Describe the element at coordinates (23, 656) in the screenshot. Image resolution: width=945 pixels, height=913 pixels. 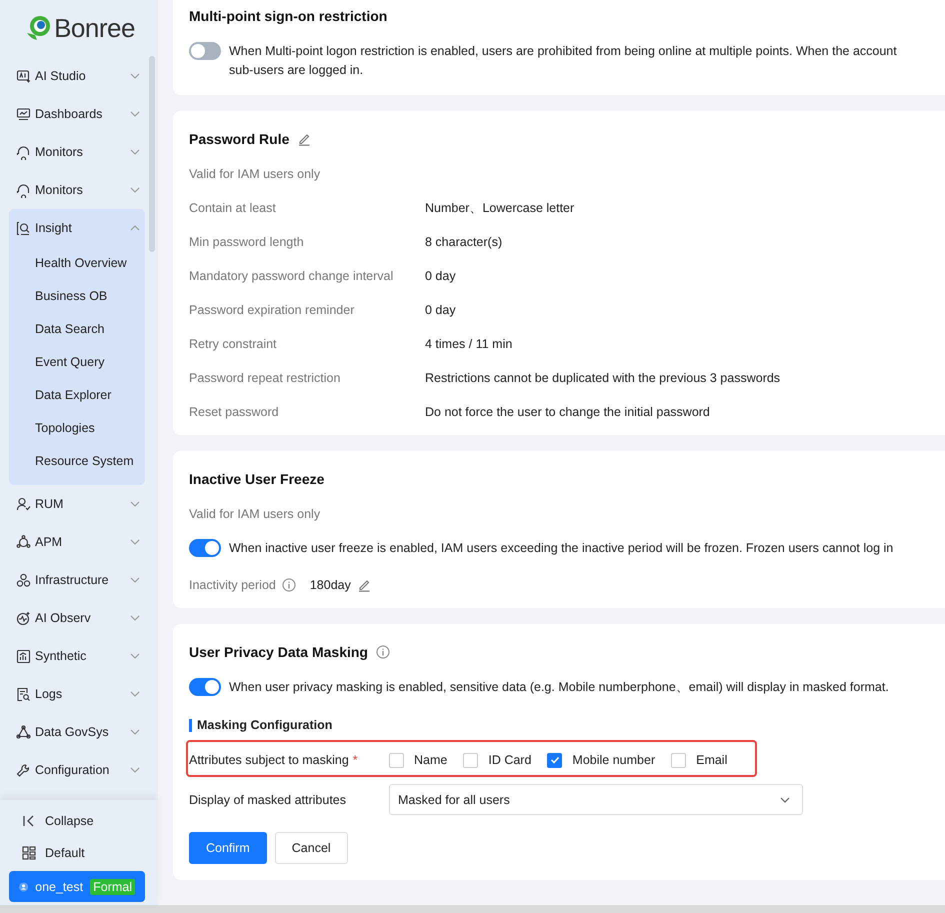
I see `bar-chart-icon` at that location.